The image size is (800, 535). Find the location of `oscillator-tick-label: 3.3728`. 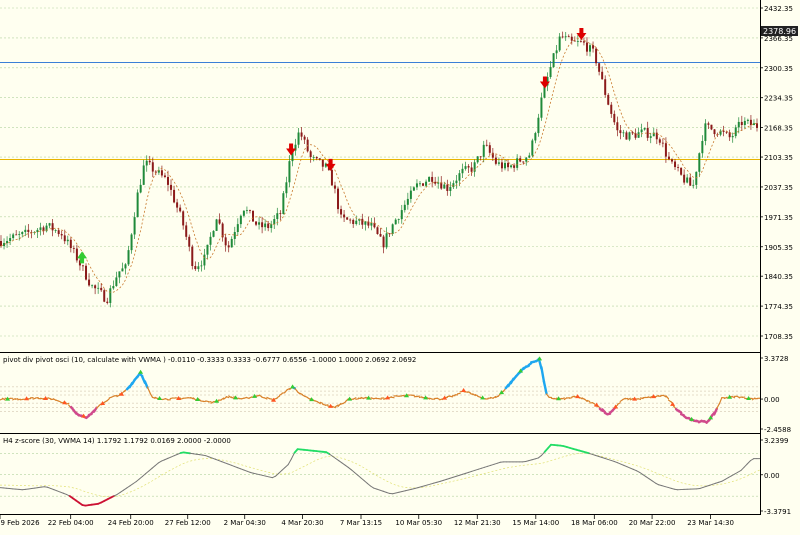

oscillator-tick-label: 3.3728 is located at coordinates (776, 359).